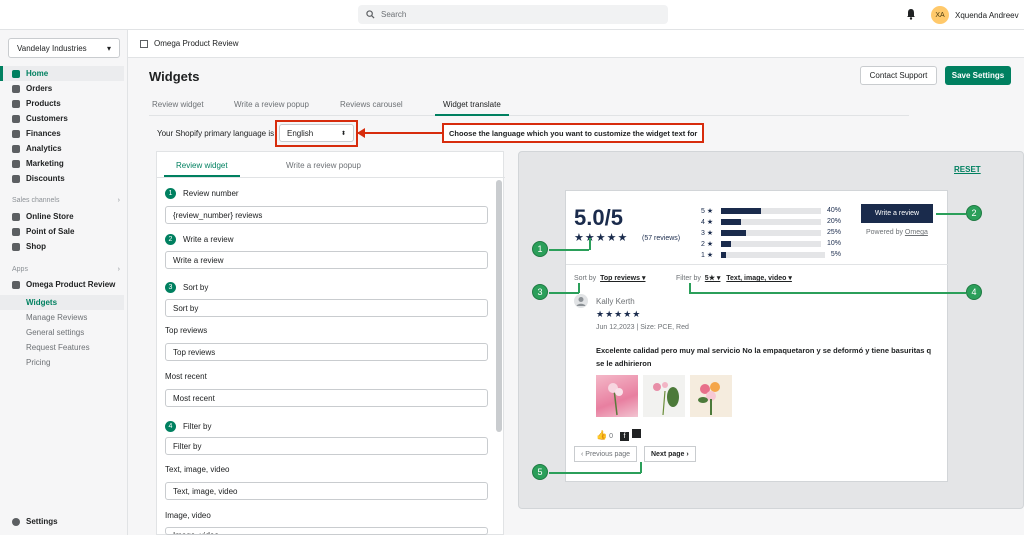 The height and width of the screenshot is (535, 1024). I want to click on contact-support-button: Contact Support, so click(898, 75).